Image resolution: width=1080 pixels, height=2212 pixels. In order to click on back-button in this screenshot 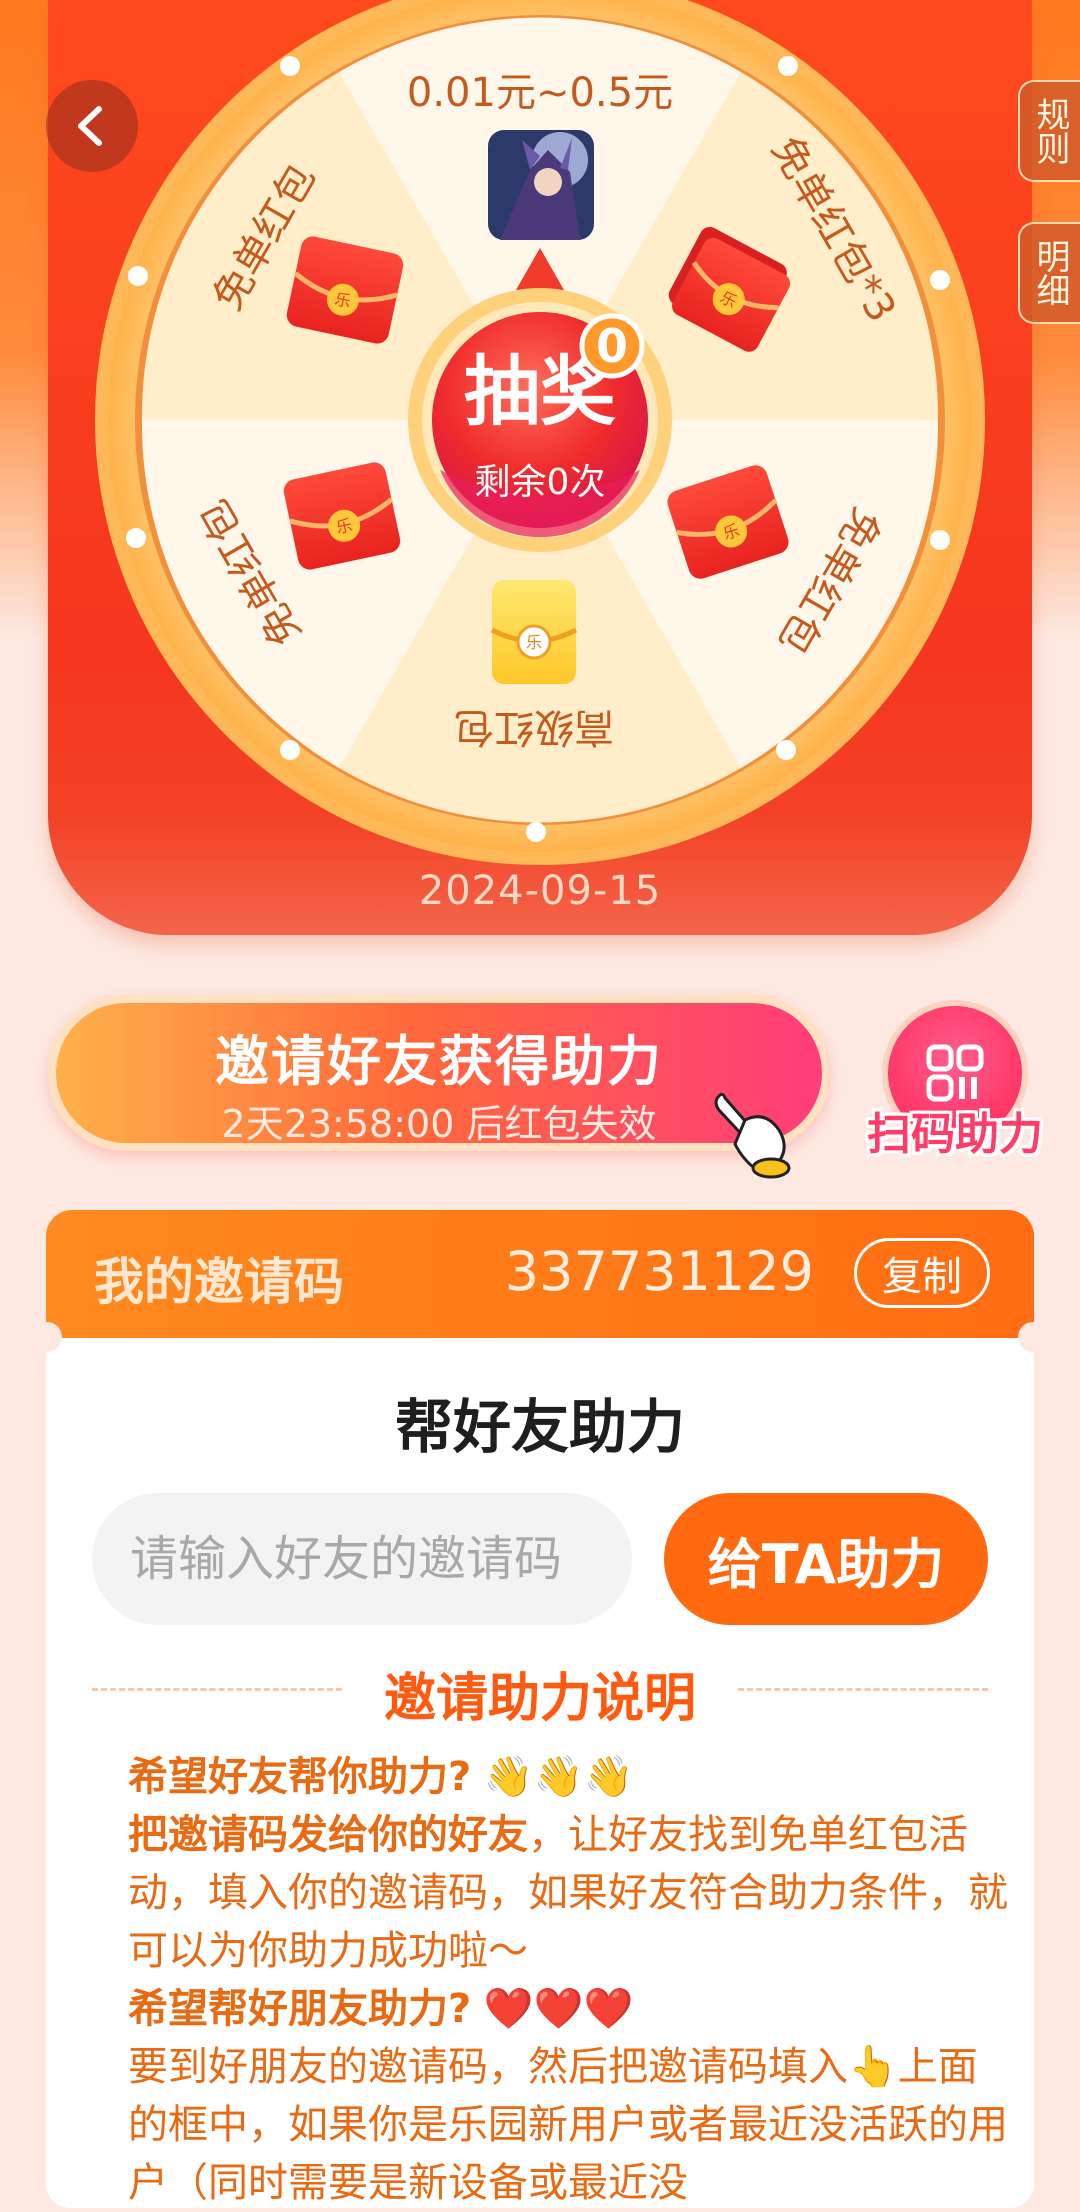, I will do `click(92, 126)`.